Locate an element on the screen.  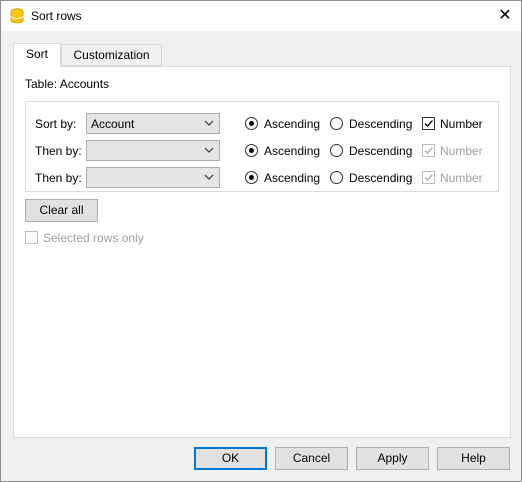
sort-by-descending-radio is located at coordinates (336, 123).